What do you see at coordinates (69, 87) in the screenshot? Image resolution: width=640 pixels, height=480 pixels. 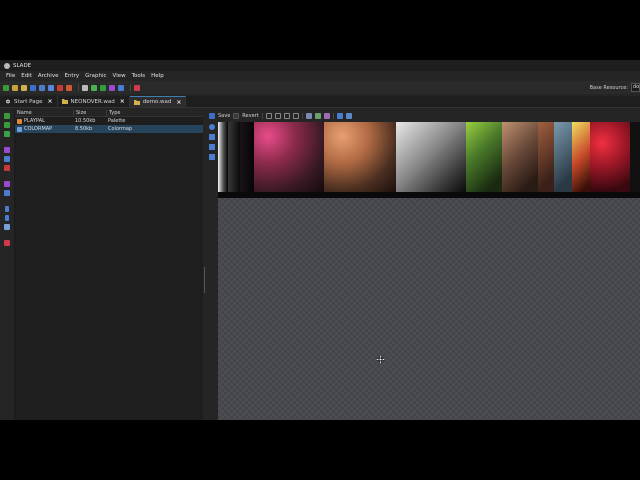 I see `close-all-icon` at bounding box center [69, 87].